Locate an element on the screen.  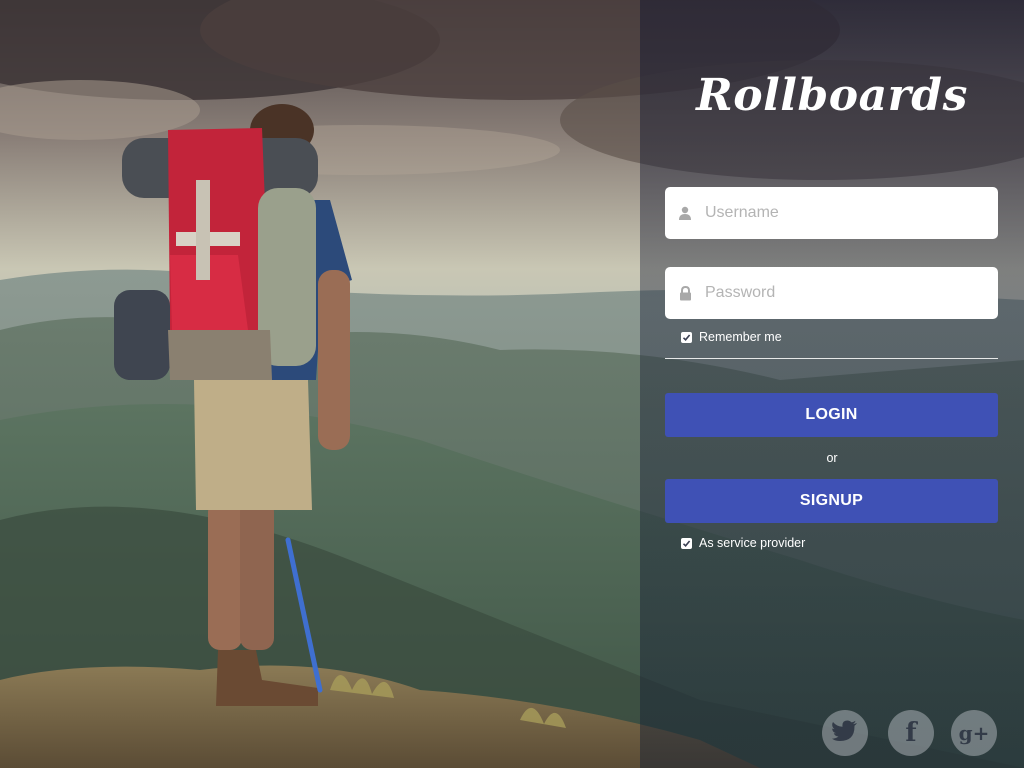
divider is located at coordinates (831, 358).